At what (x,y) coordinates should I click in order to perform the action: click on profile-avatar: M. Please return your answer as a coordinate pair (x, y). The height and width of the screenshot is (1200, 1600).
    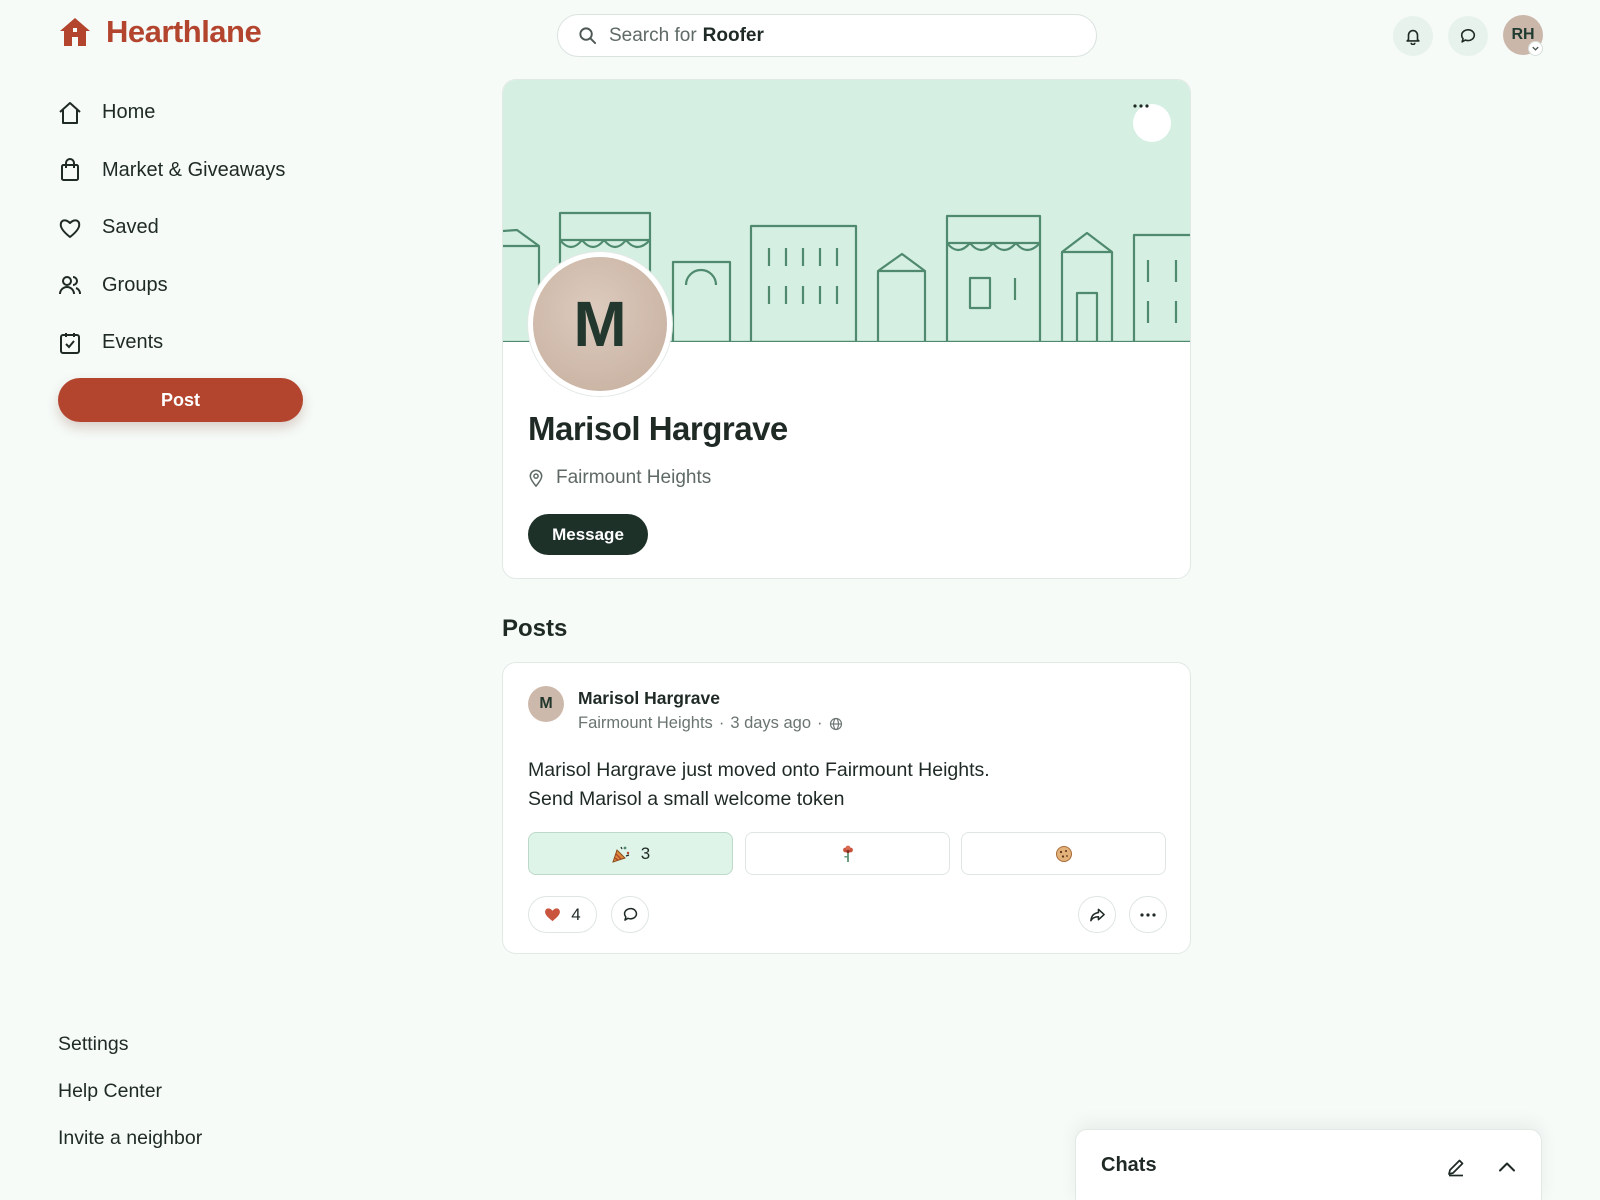
    Looking at the image, I should click on (600, 324).